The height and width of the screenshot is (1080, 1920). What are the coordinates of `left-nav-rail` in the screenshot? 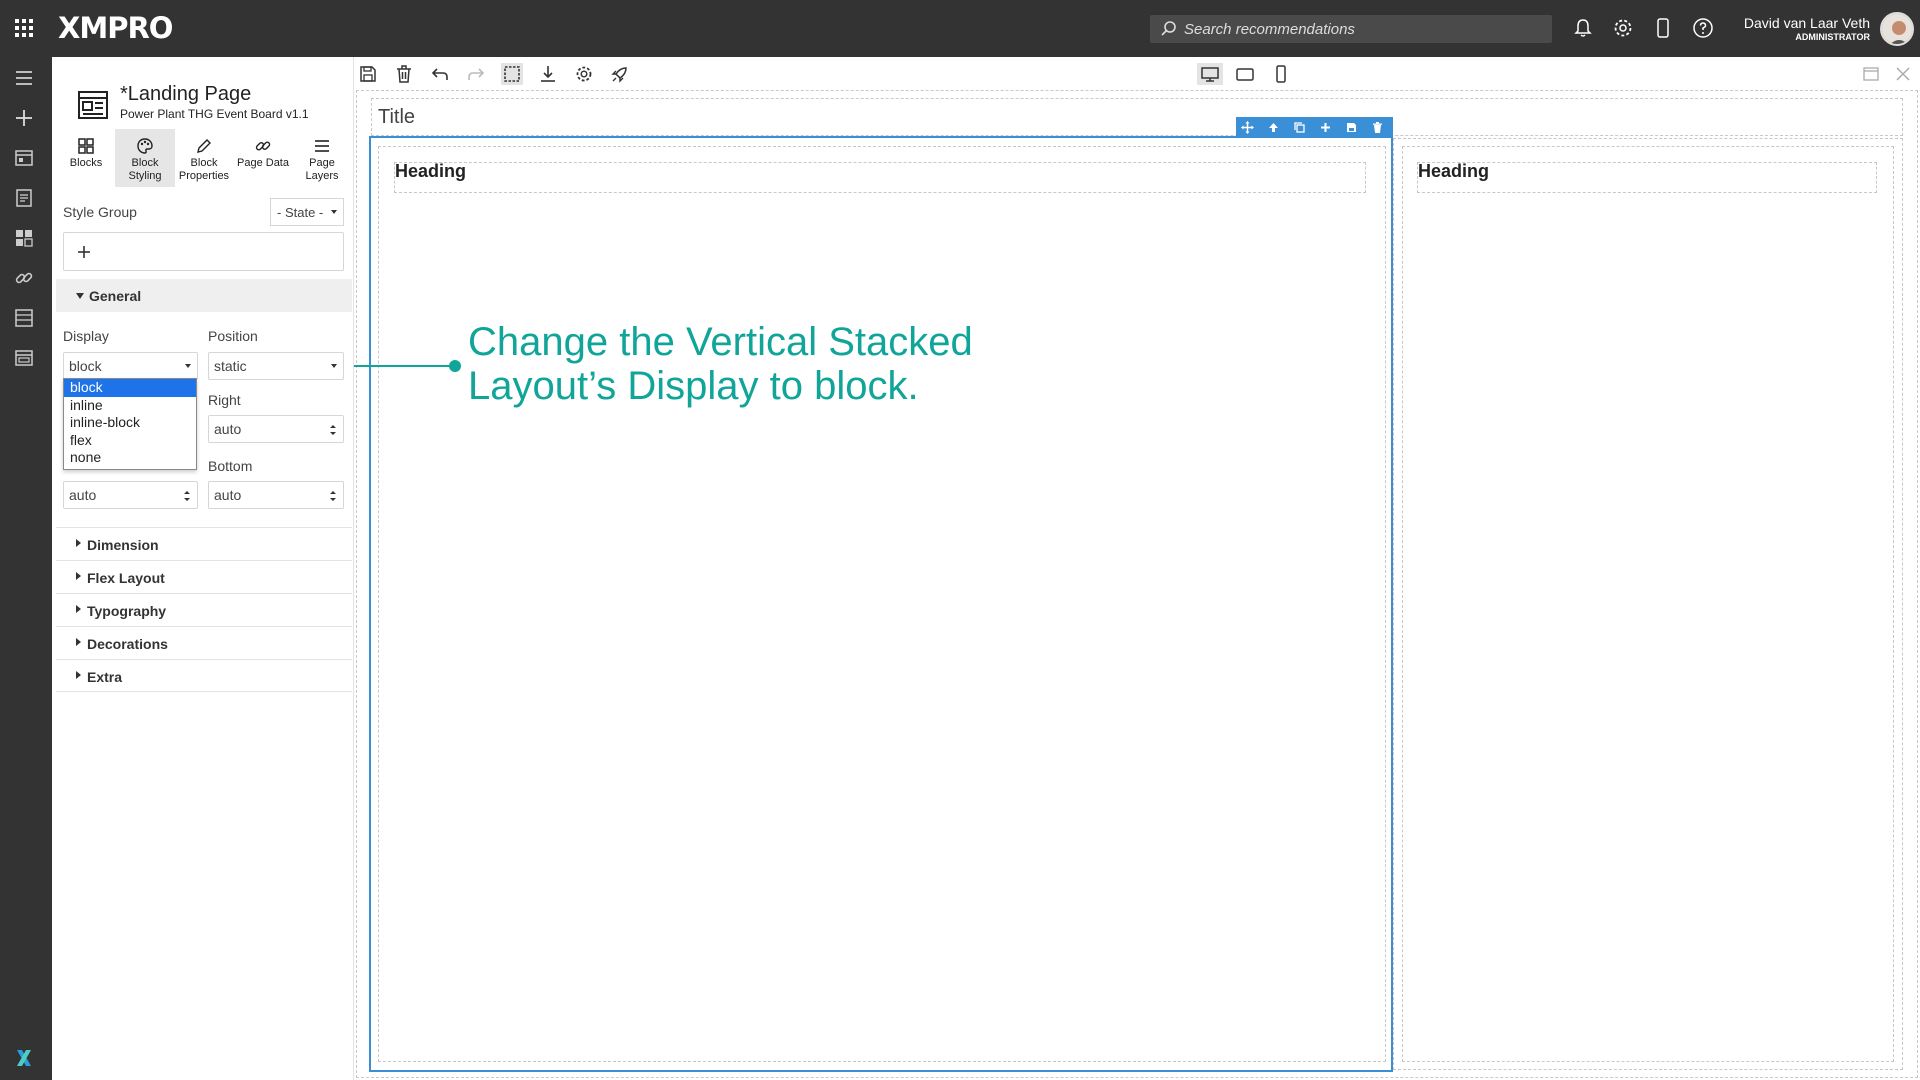 It's located at (26, 568).